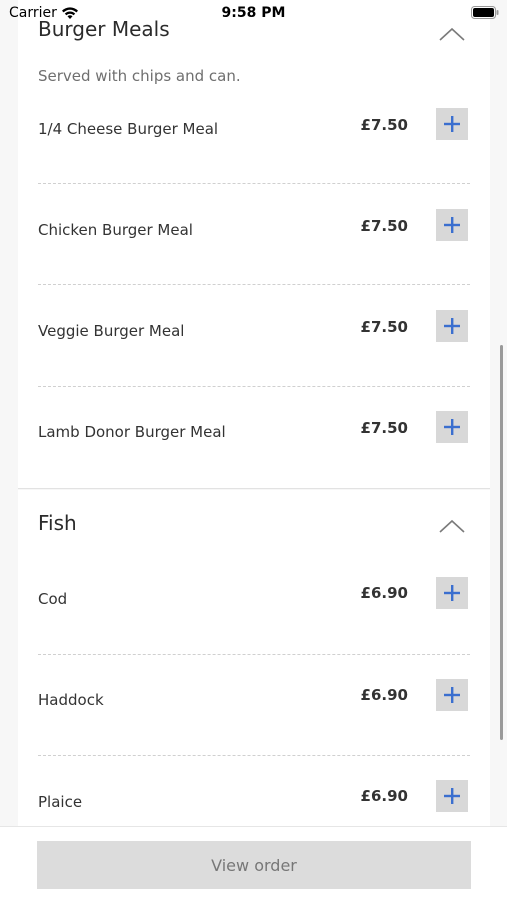 Image resolution: width=507 pixels, height=900 pixels. What do you see at coordinates (254, 259) in the screenshot?
I see `menu-item: Chicken Burger Meal £7.50` at bounding box center [254, 259].